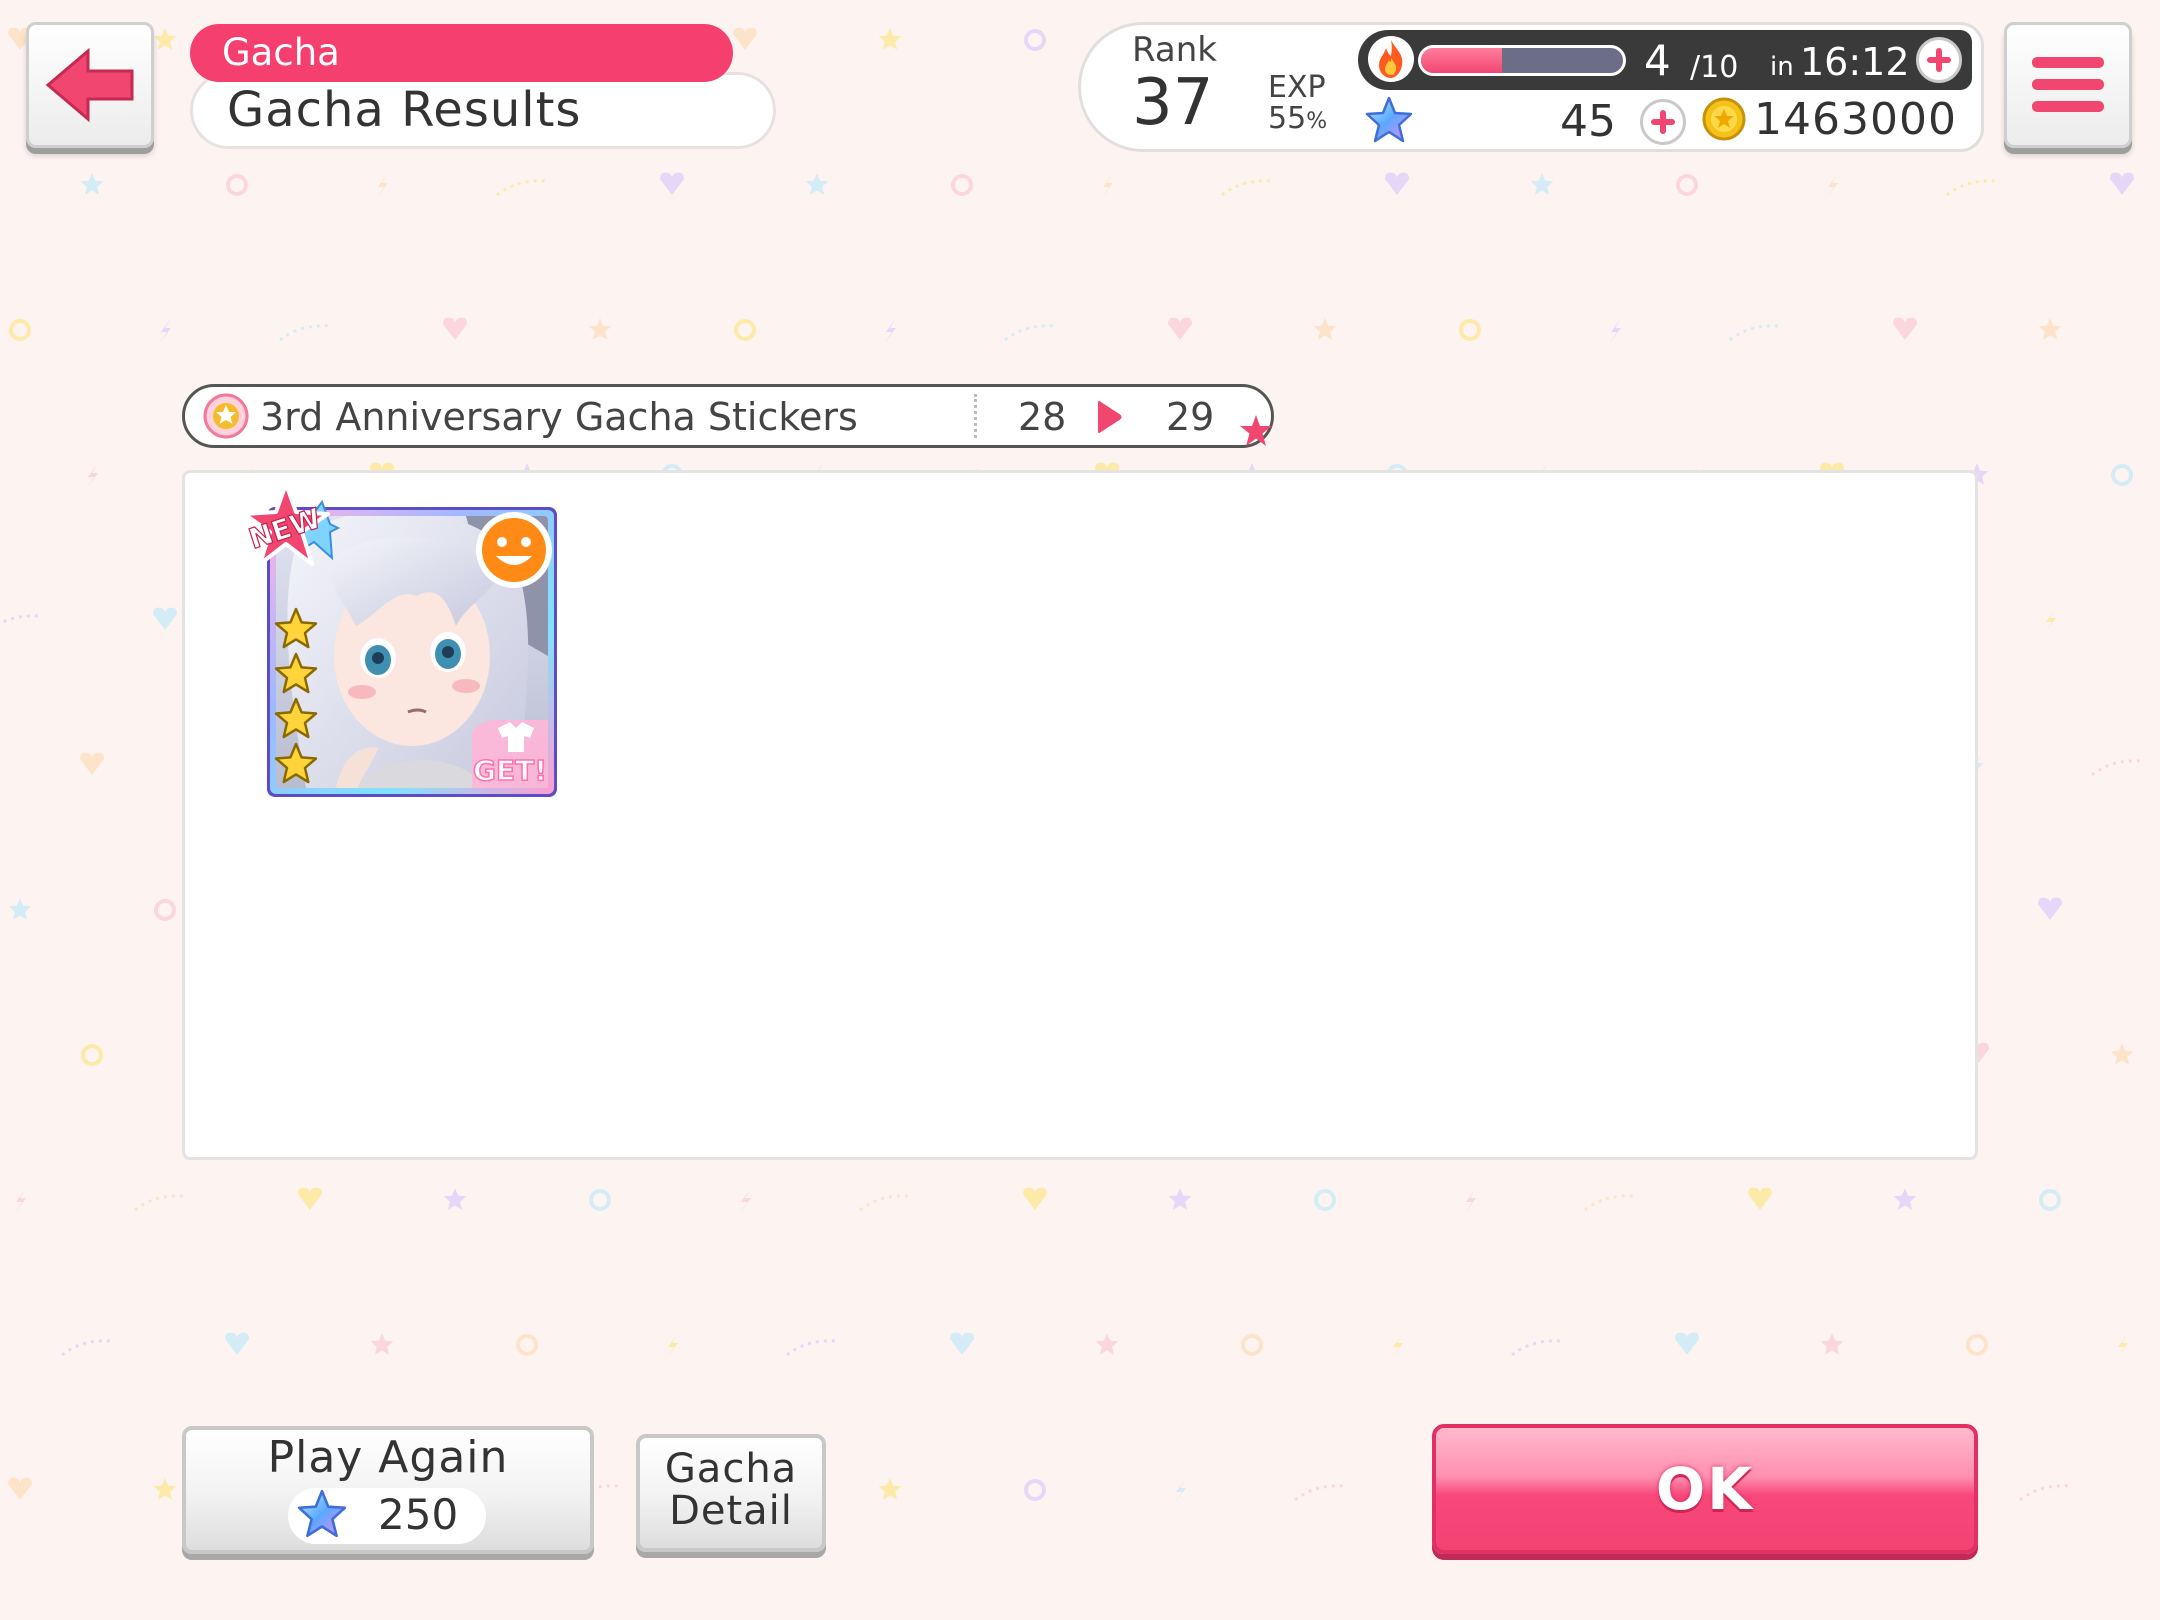 The width and height of the screenshot is (2160, 1620). Describe the element at coordinates (1657, 60) in the screenshot. I see `stamina-current: 4` at that location.